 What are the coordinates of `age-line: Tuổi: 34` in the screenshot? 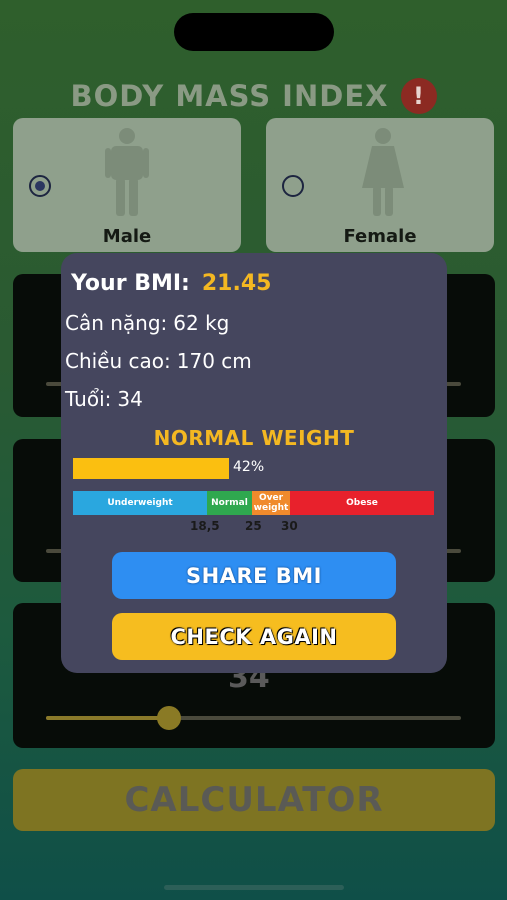 It's located at (104, 399).